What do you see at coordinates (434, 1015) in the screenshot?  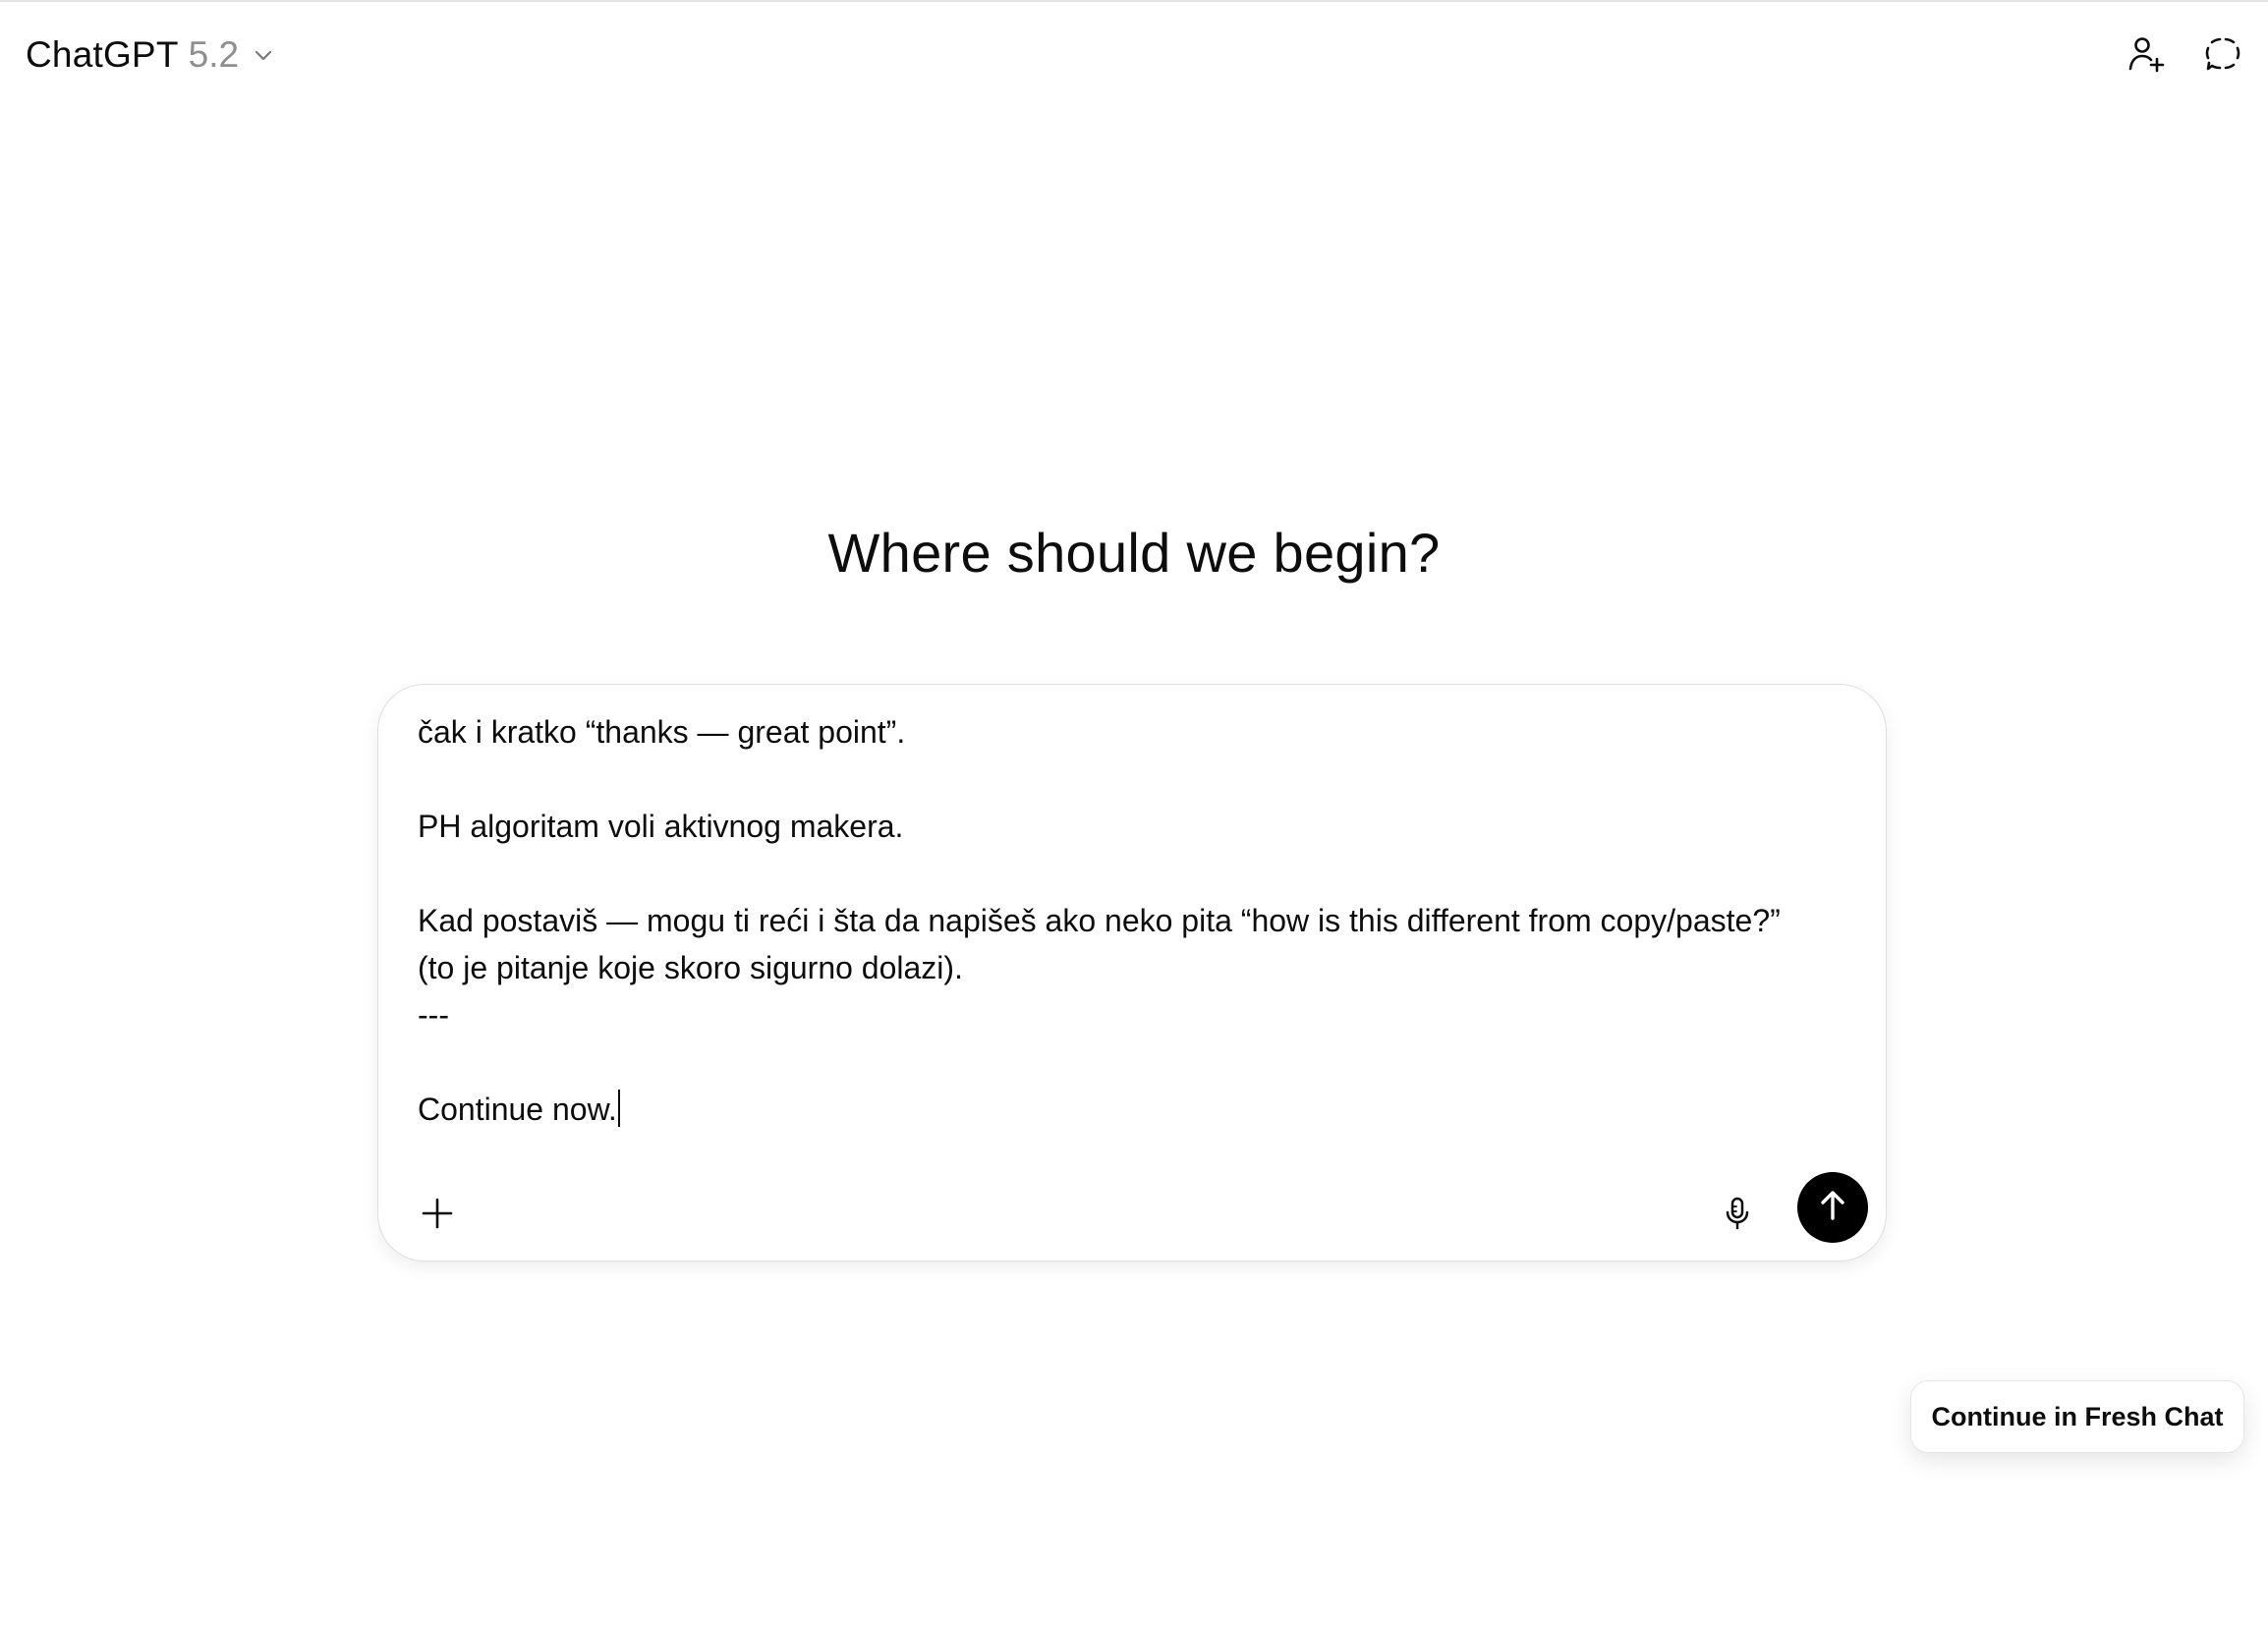 I see `prompt-line: ---` at bounding box center [434, 1015].